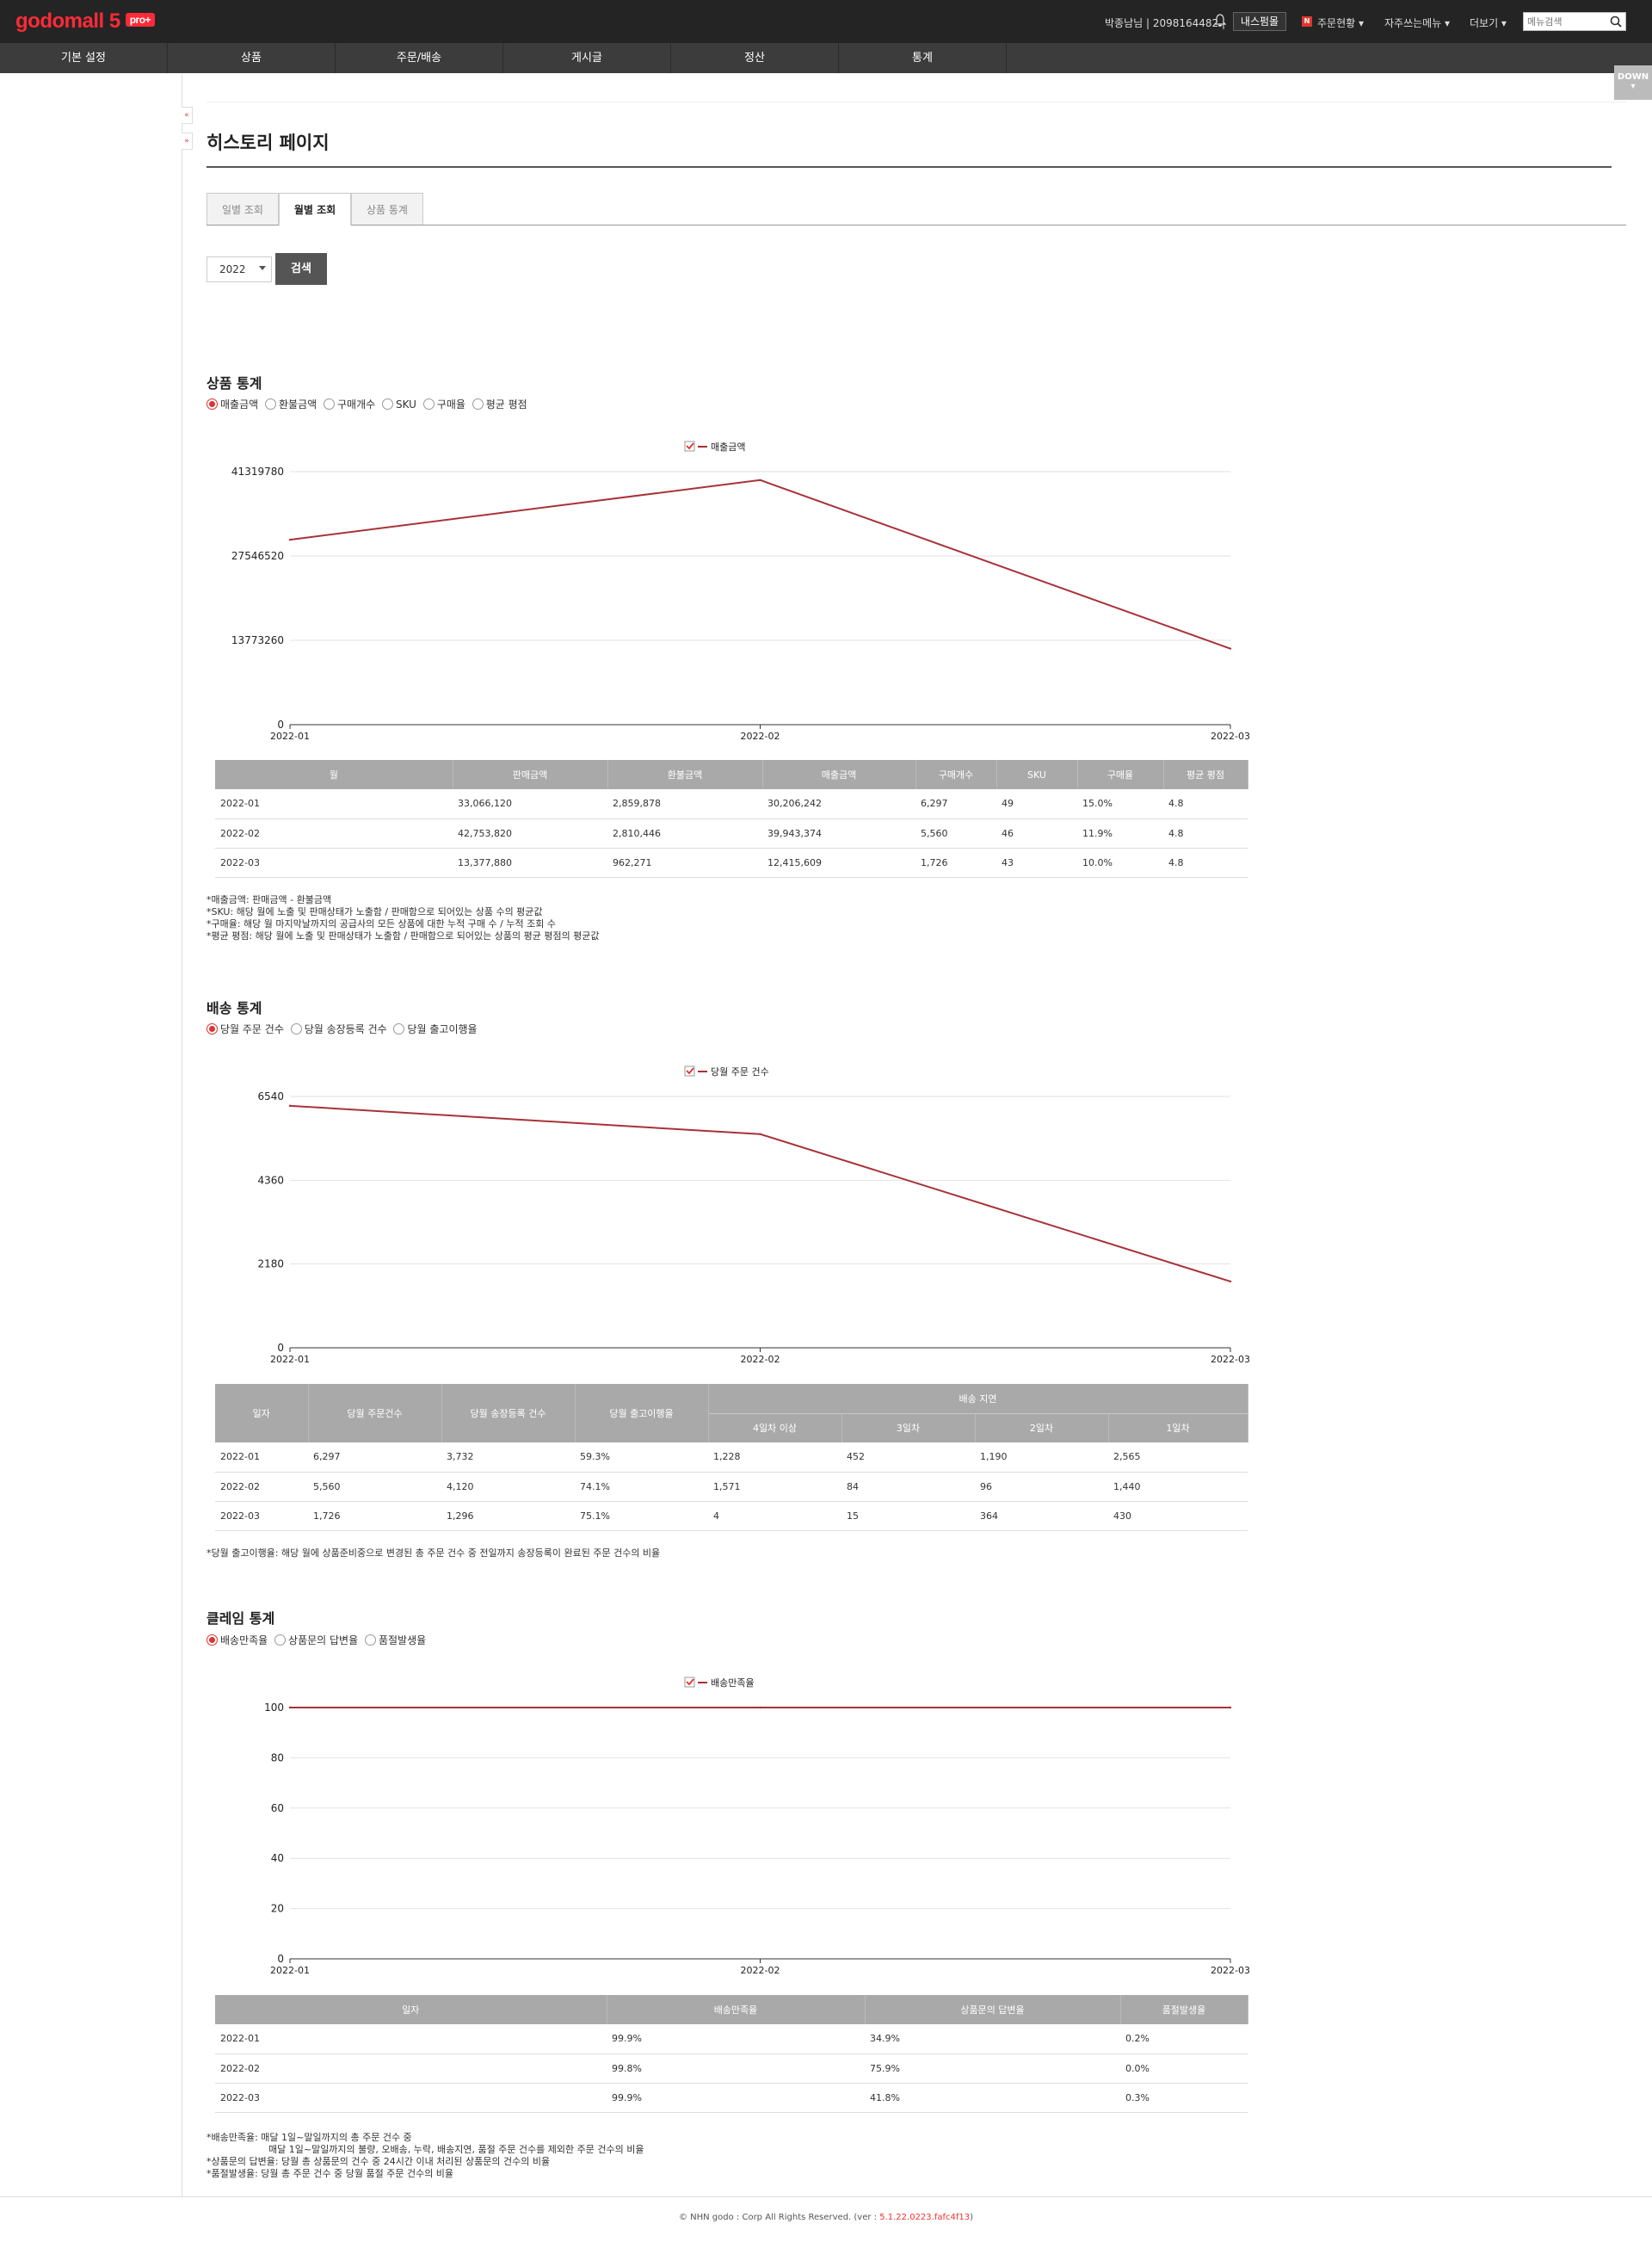  I want to click on order-status-menu: 주문현황 ▾, so click(1340, 22).